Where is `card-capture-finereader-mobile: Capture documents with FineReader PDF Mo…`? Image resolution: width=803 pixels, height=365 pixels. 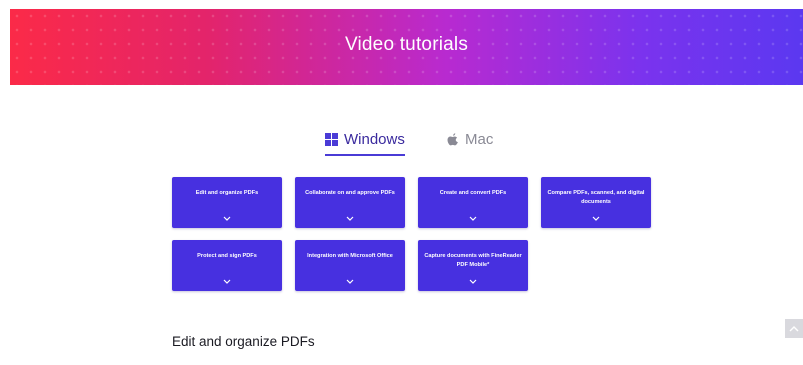 card-capture-finereader-mobile: Capture documents with FineReader PDF Mo… is located at coordinates (473, 265).